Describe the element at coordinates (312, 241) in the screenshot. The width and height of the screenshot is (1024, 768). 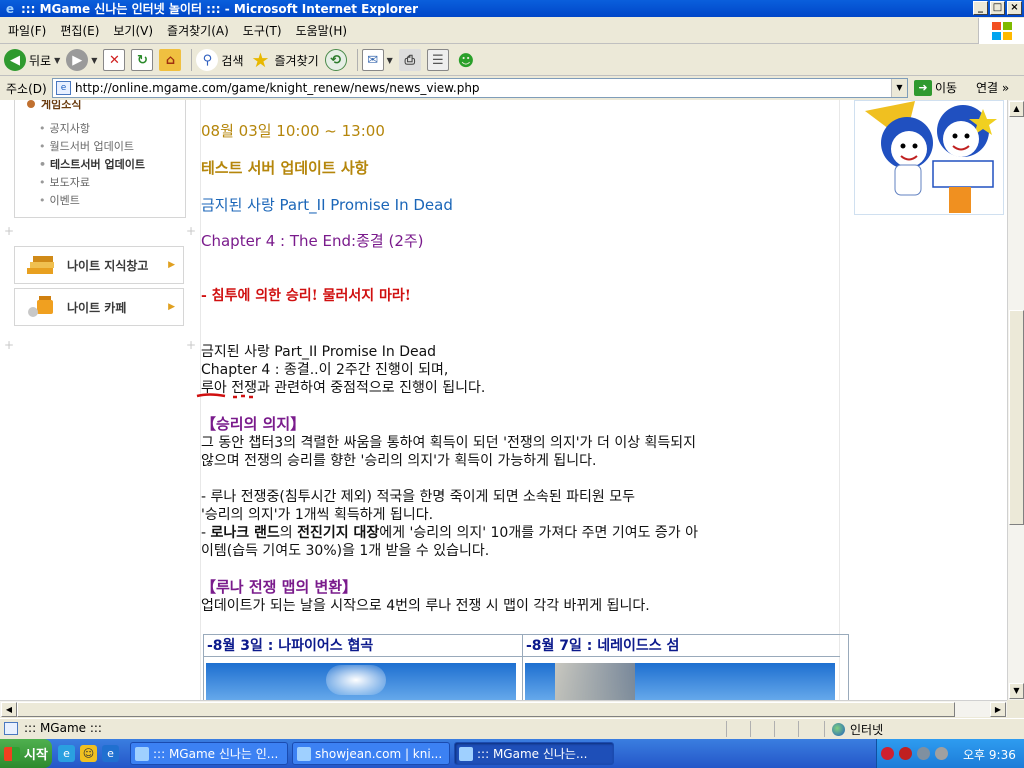
I see `chapter-heading: Chapter 4 : The End:종결 (2주)` at that location.